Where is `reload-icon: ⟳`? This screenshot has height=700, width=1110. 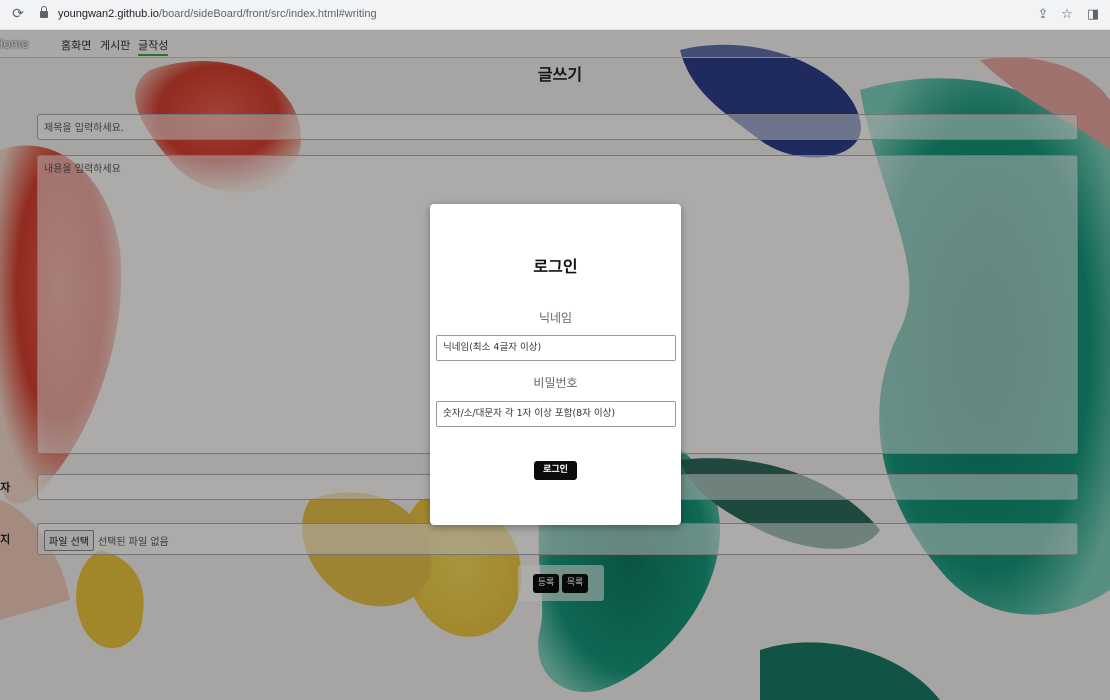
reload-icon: ⟳ is located at coordinates (18, 14).